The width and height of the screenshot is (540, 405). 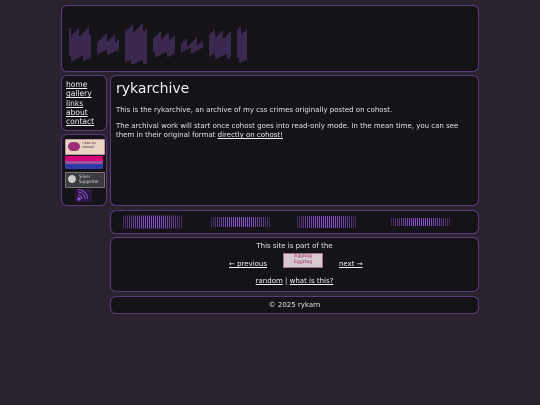 I want to click on page-title: rykarchive, so click(x=153, y=89).